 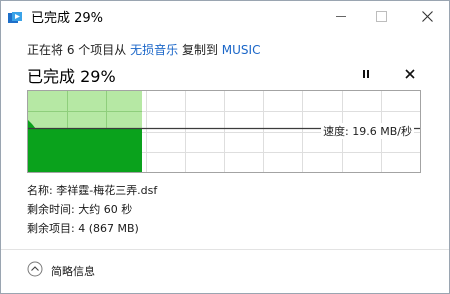 I want to click on source-folder-link: 无损音乐, so click(x=154, y=50).